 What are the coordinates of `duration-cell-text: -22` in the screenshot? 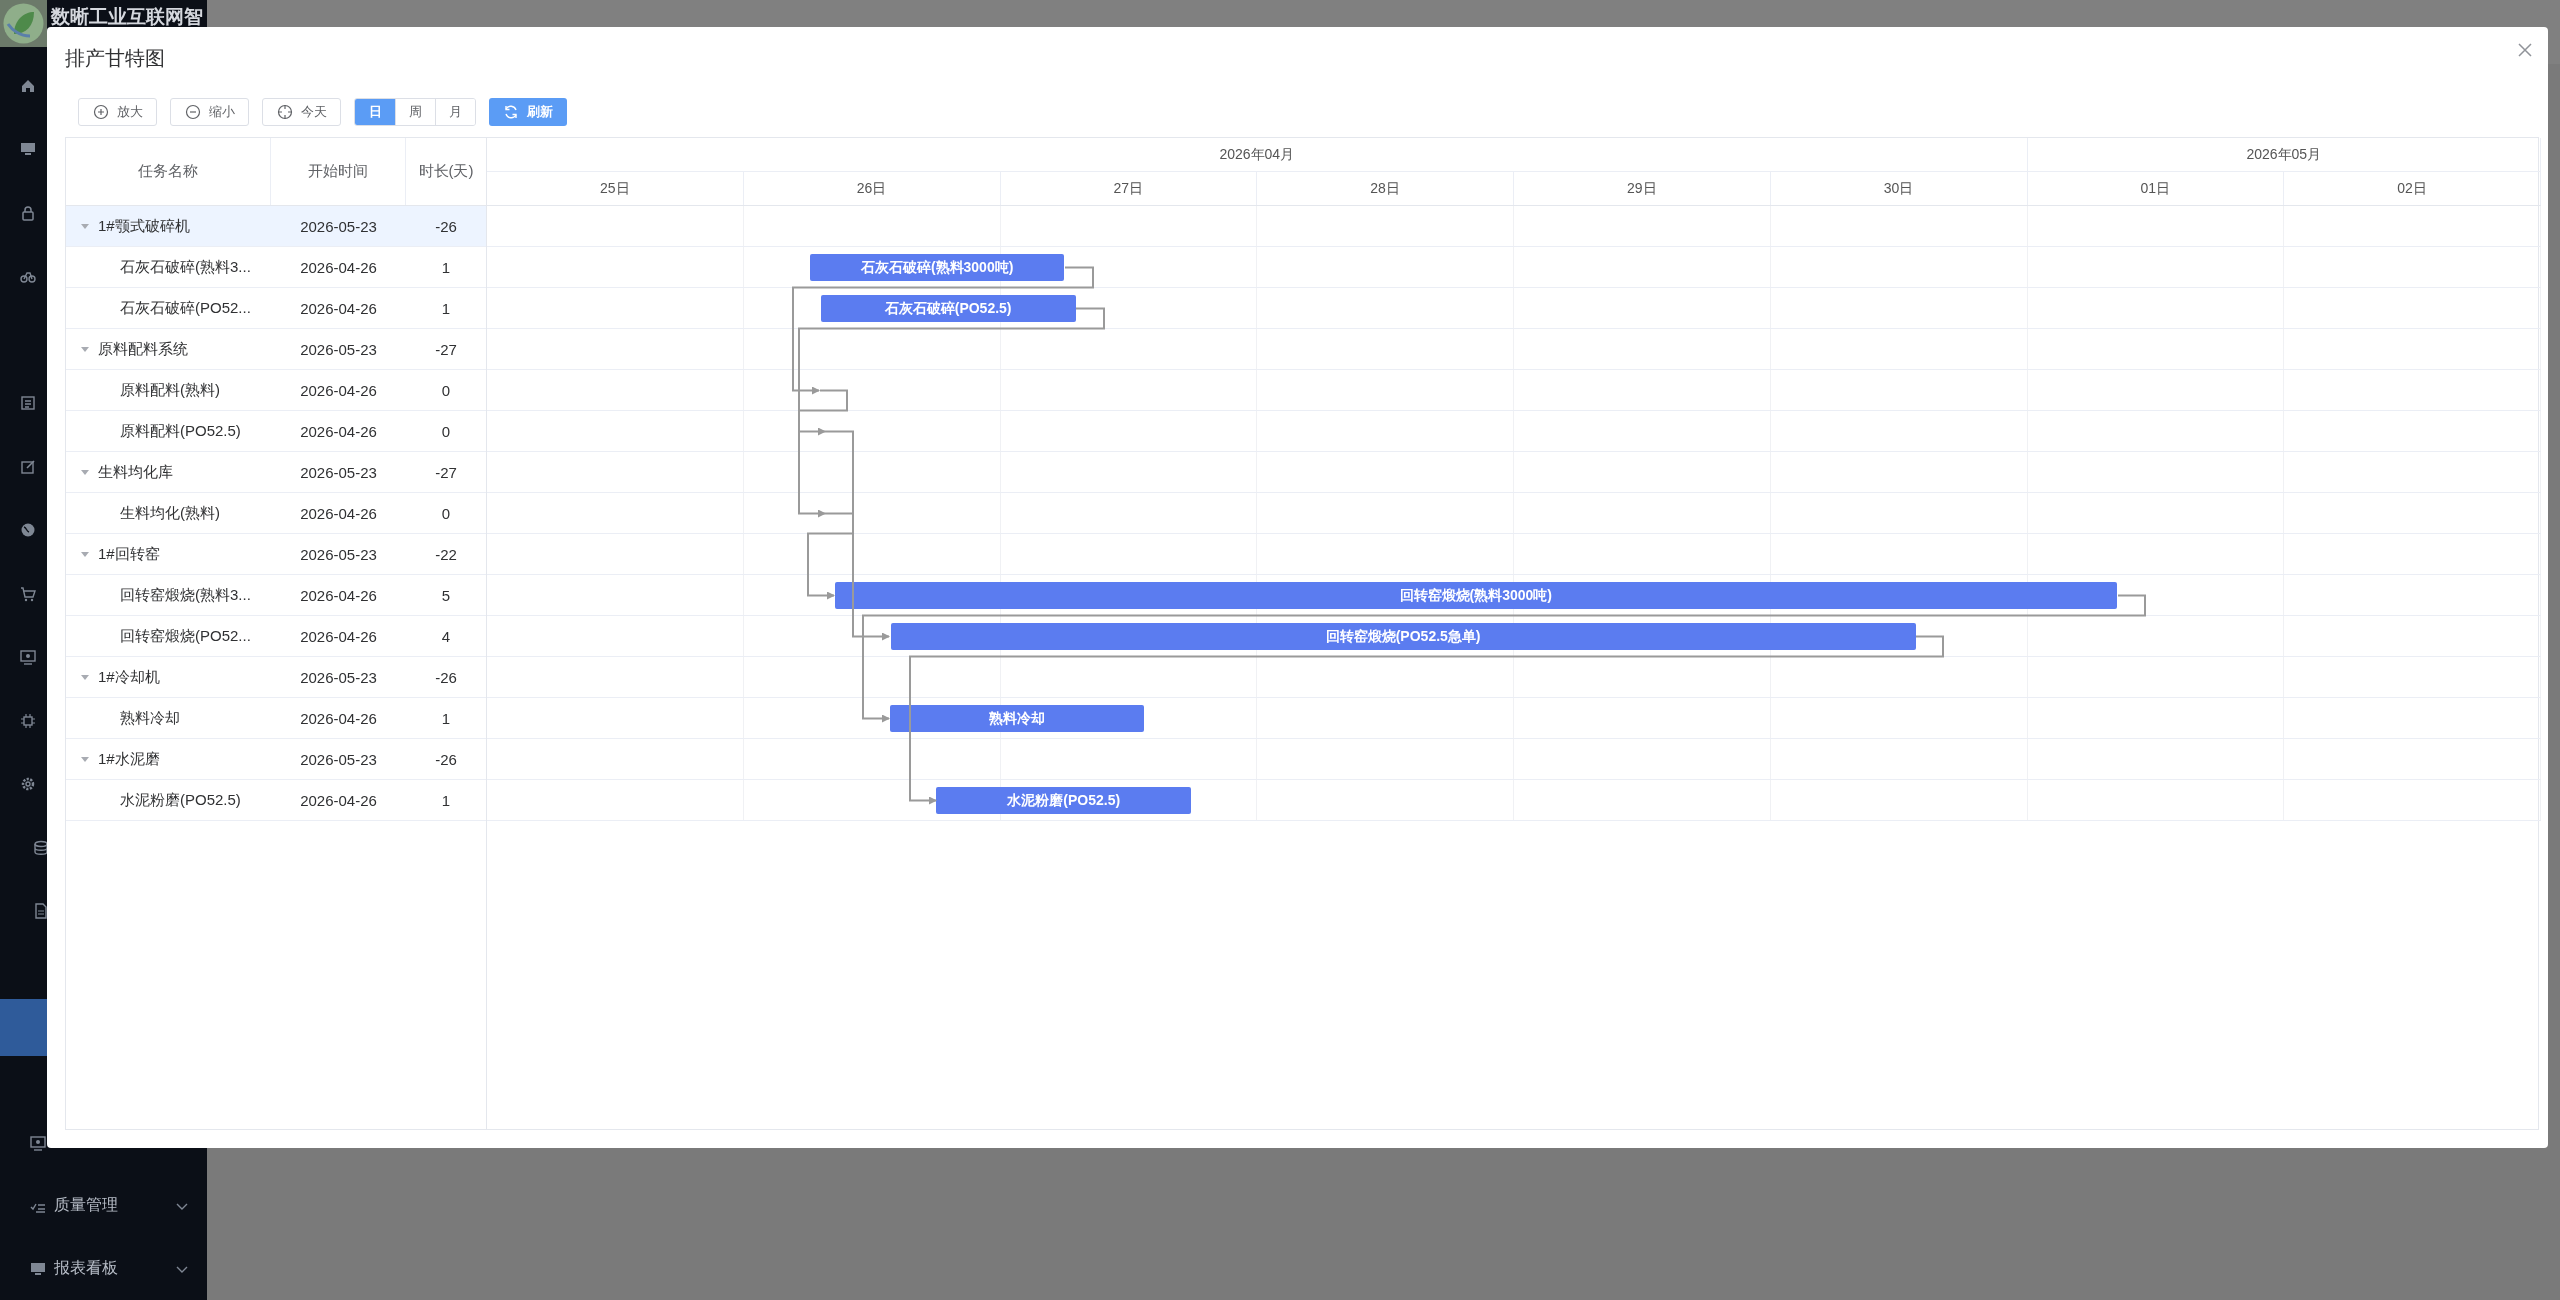 It's located at (446, 554).